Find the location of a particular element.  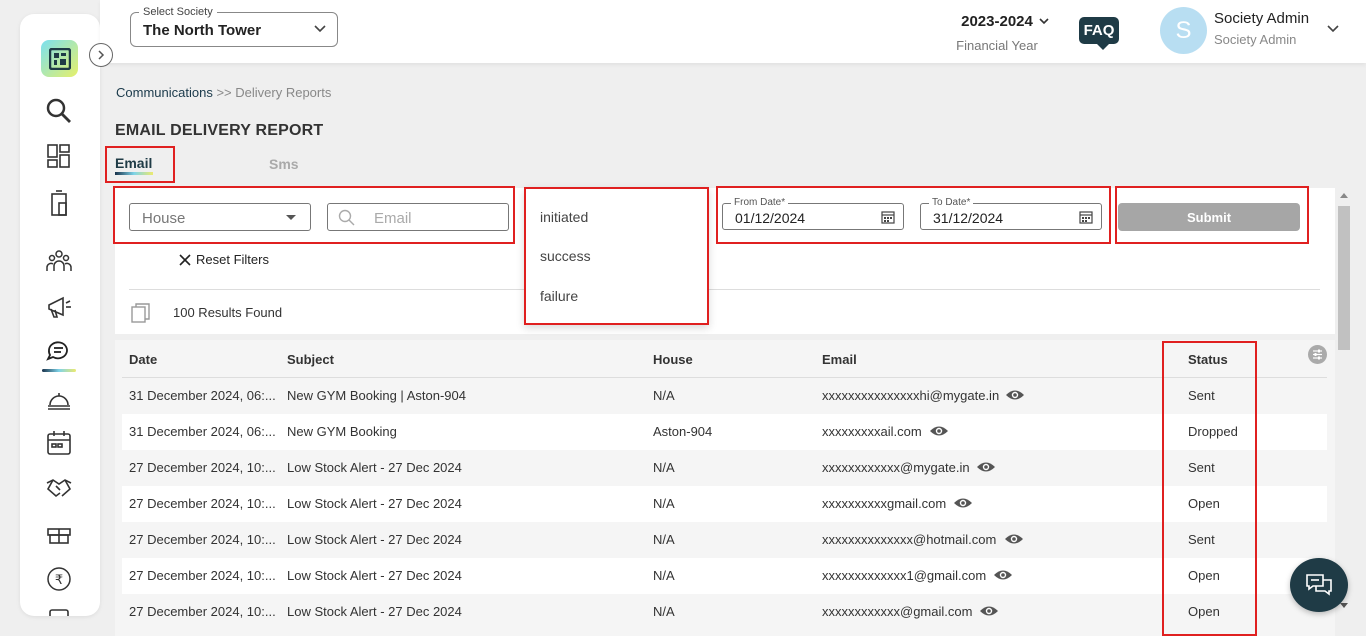

column-header-date: Date is located at coordinates (143, 359).